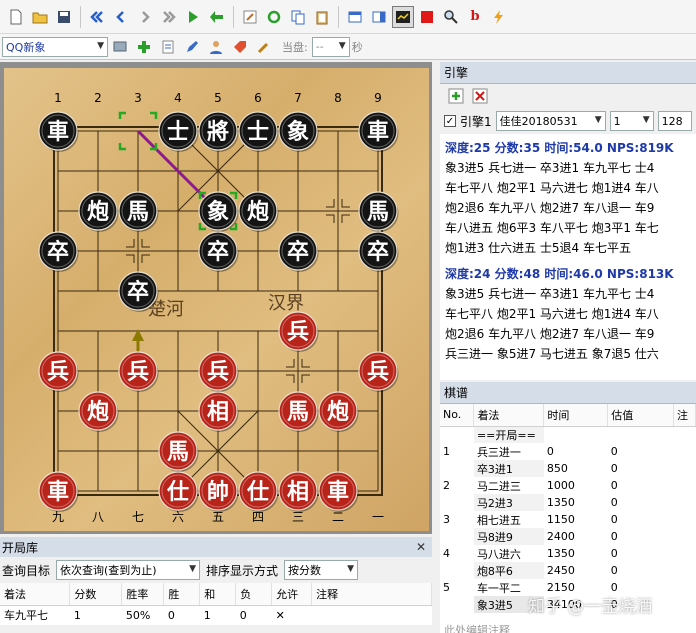 This screenshot has height=633, width=696. I want to click on close-icon: ✕, so click(421, 547).